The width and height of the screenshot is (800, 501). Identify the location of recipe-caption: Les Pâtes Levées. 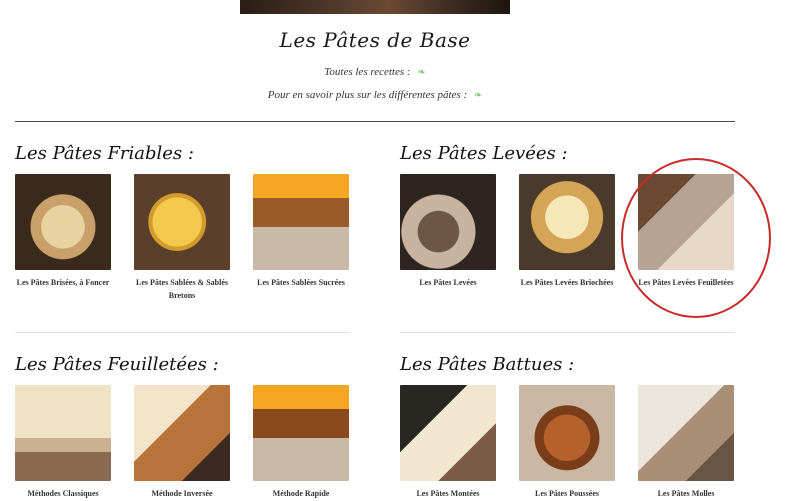
(448, 282).